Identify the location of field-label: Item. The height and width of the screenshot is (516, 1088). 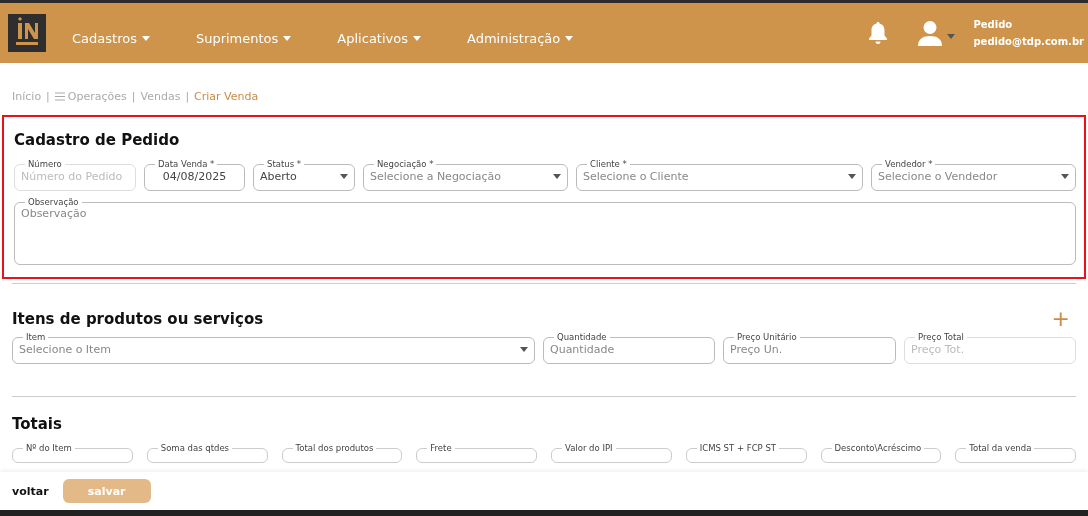
(36, 337).